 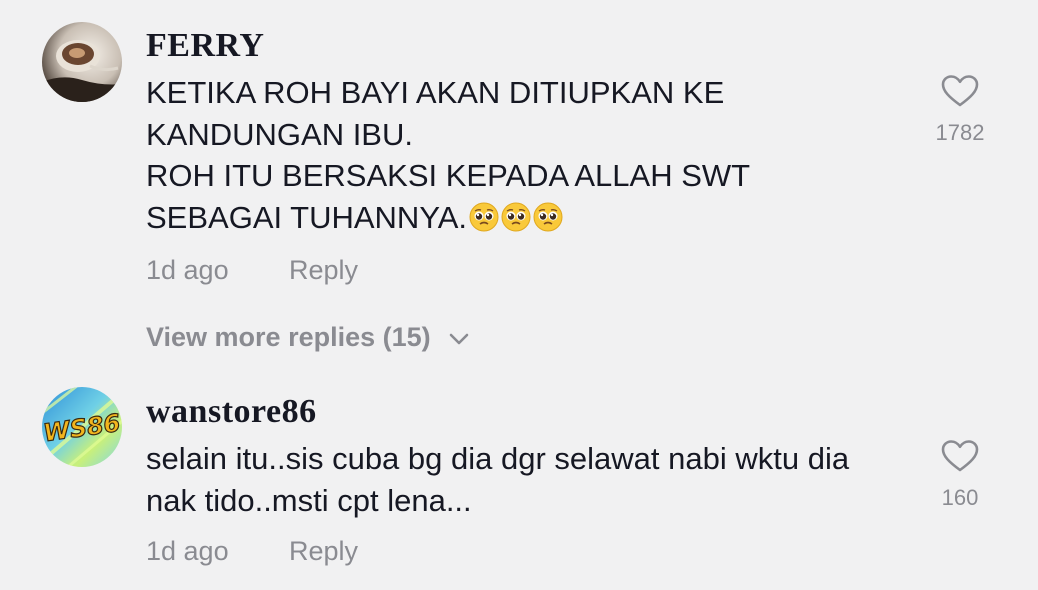 I want to click on like-button: 160, so click(x=960, y=475).